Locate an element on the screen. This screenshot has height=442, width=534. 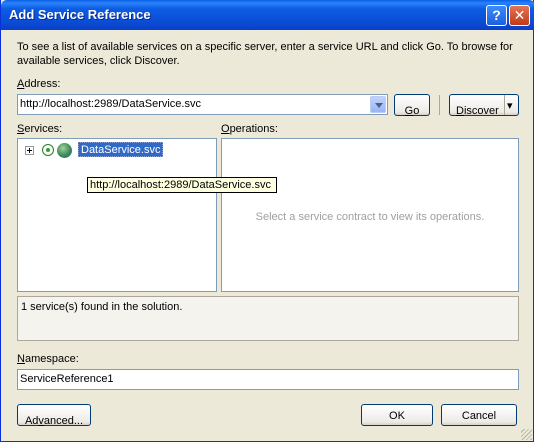
help-button: ? is located at coordinates (496, 15).